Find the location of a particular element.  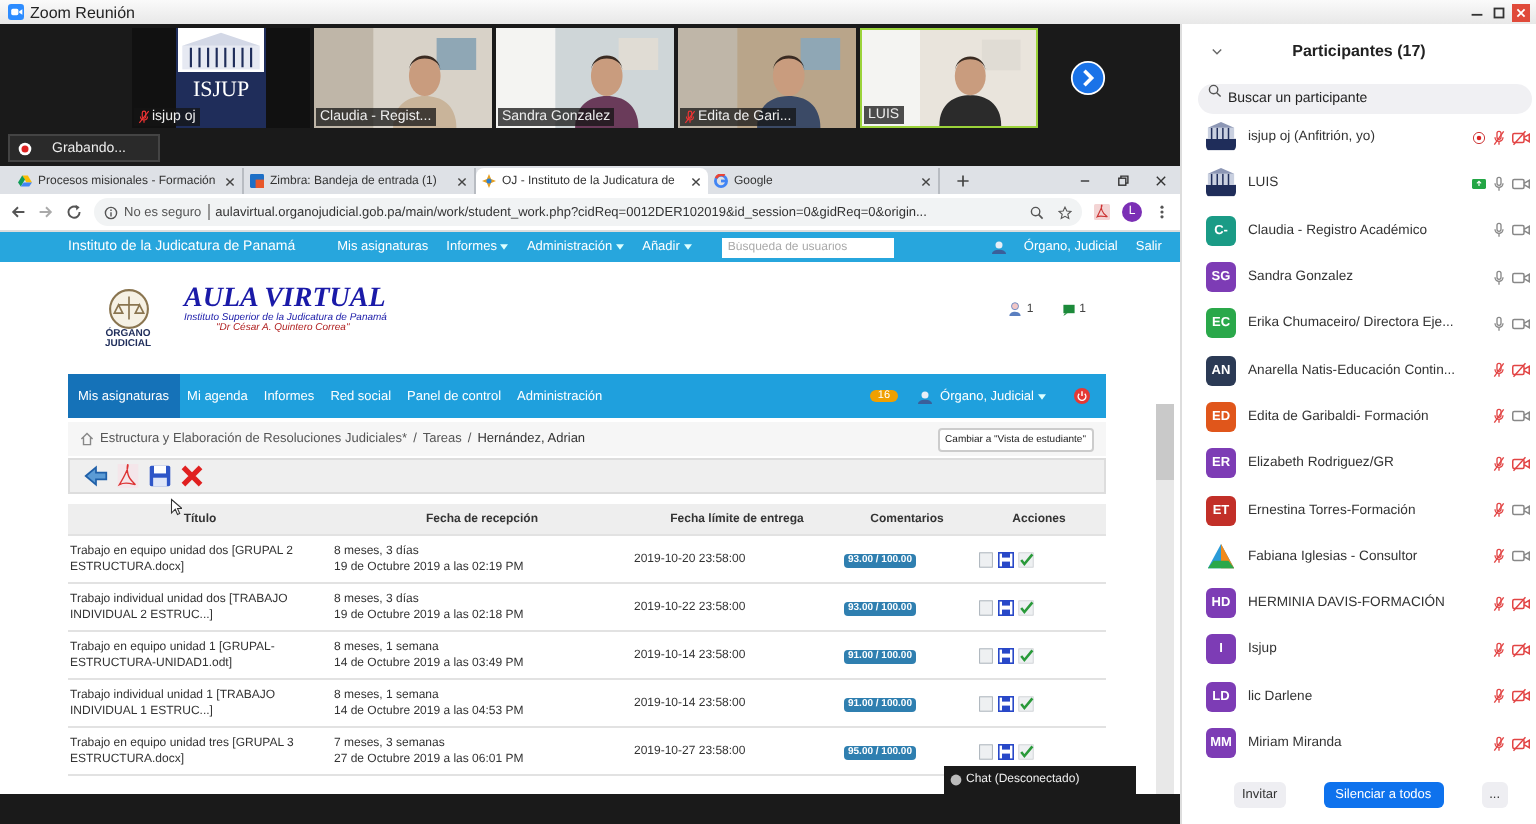

zoom-logo-icon is located at coordinates (16, 12).